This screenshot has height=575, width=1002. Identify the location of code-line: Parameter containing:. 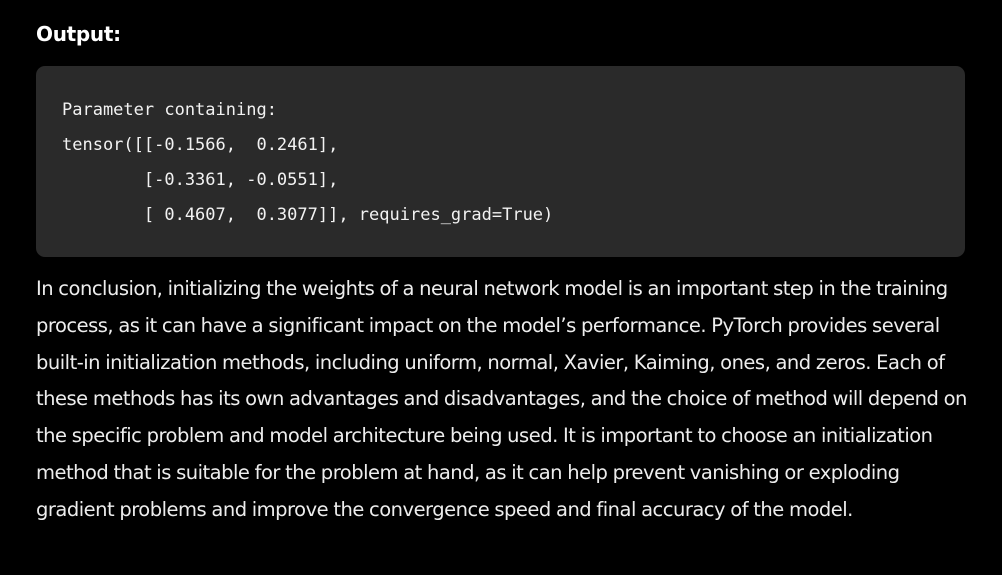
(169, 110).